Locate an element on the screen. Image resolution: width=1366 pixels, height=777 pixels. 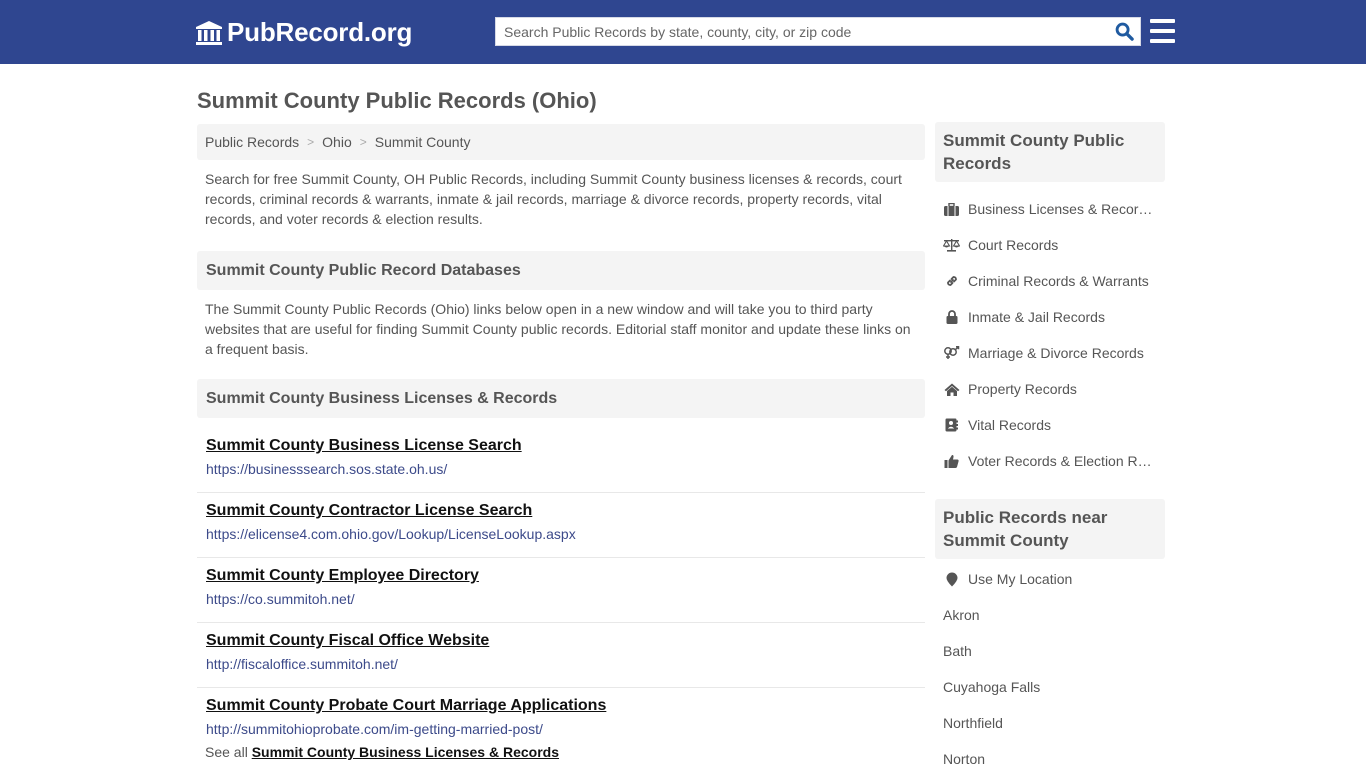
sidebar-item-business: Business Licenses & Records is located at coordinates (1050, 209).